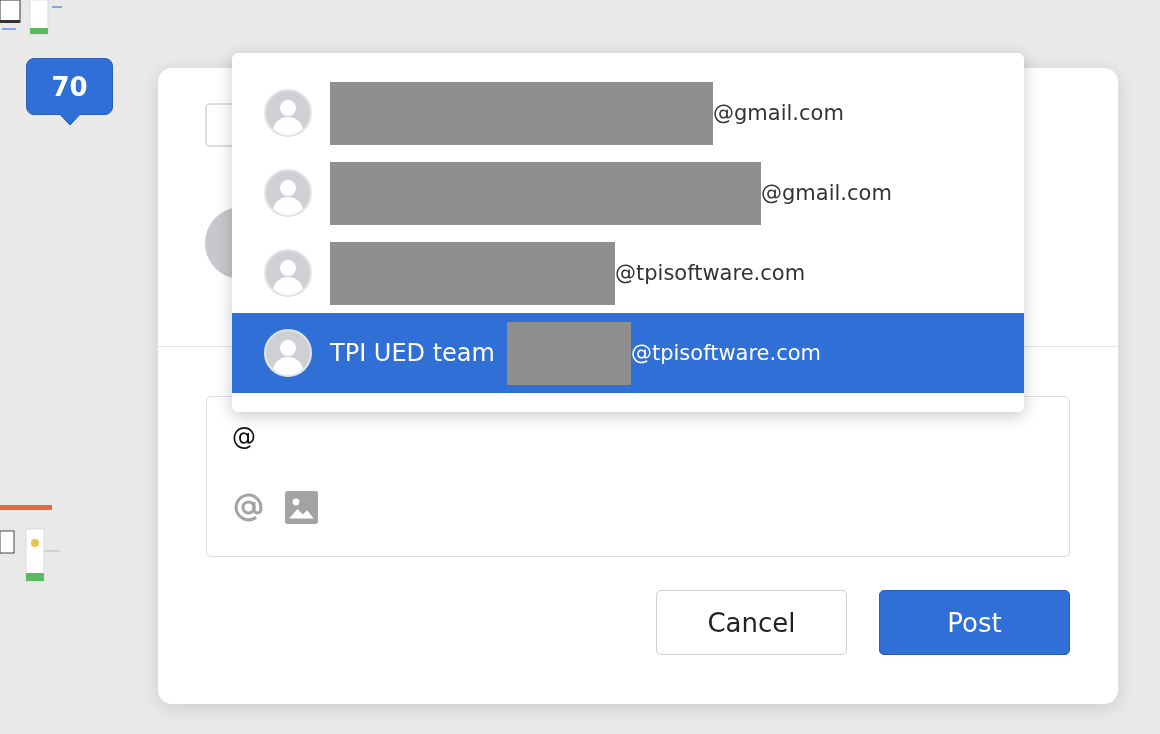  I want to click on step-badge: 70, so click(69, 91).